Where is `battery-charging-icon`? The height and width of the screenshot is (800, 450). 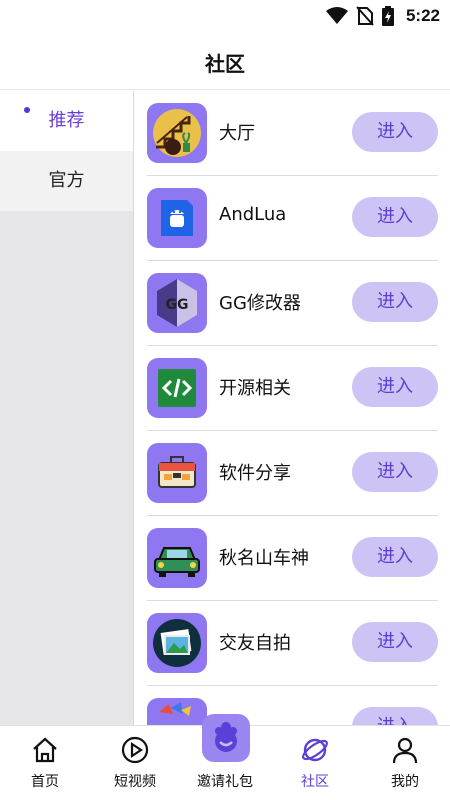 battery-charging-icon is located at coordinates (387, 16).